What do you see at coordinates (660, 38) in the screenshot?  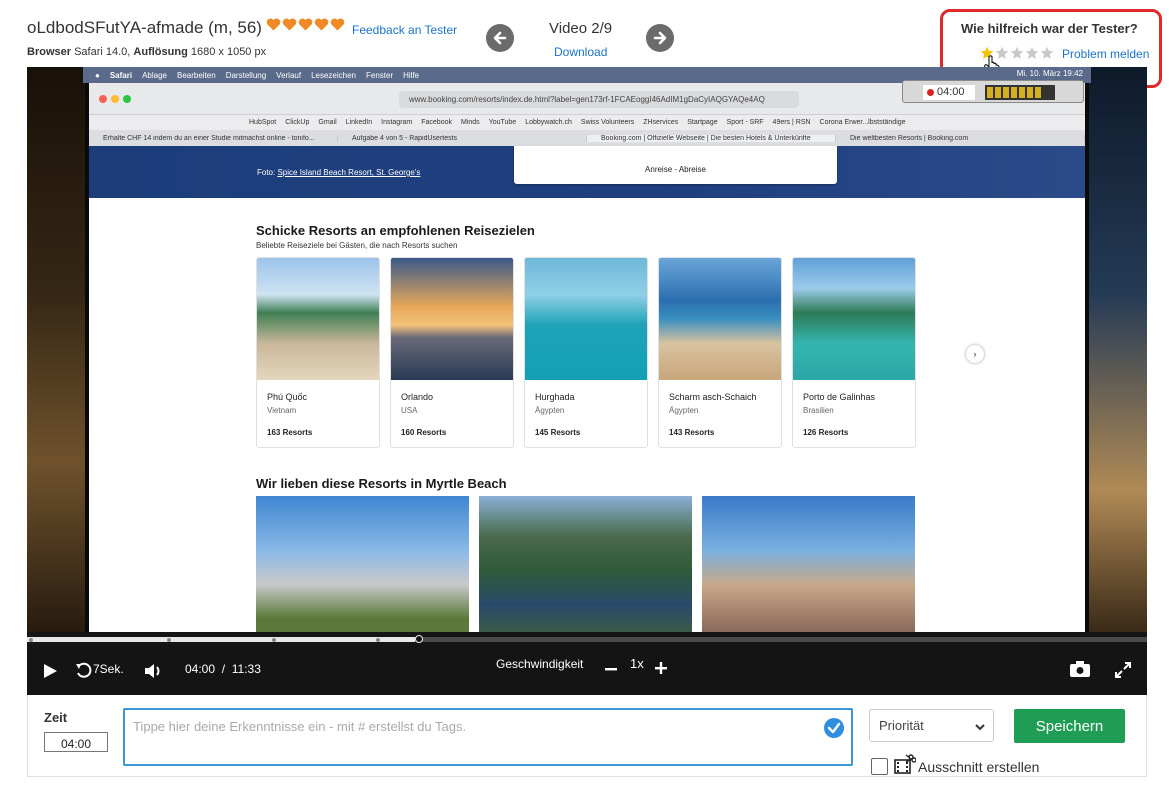 I see `next-video-button` at bounding box center [660, 38].